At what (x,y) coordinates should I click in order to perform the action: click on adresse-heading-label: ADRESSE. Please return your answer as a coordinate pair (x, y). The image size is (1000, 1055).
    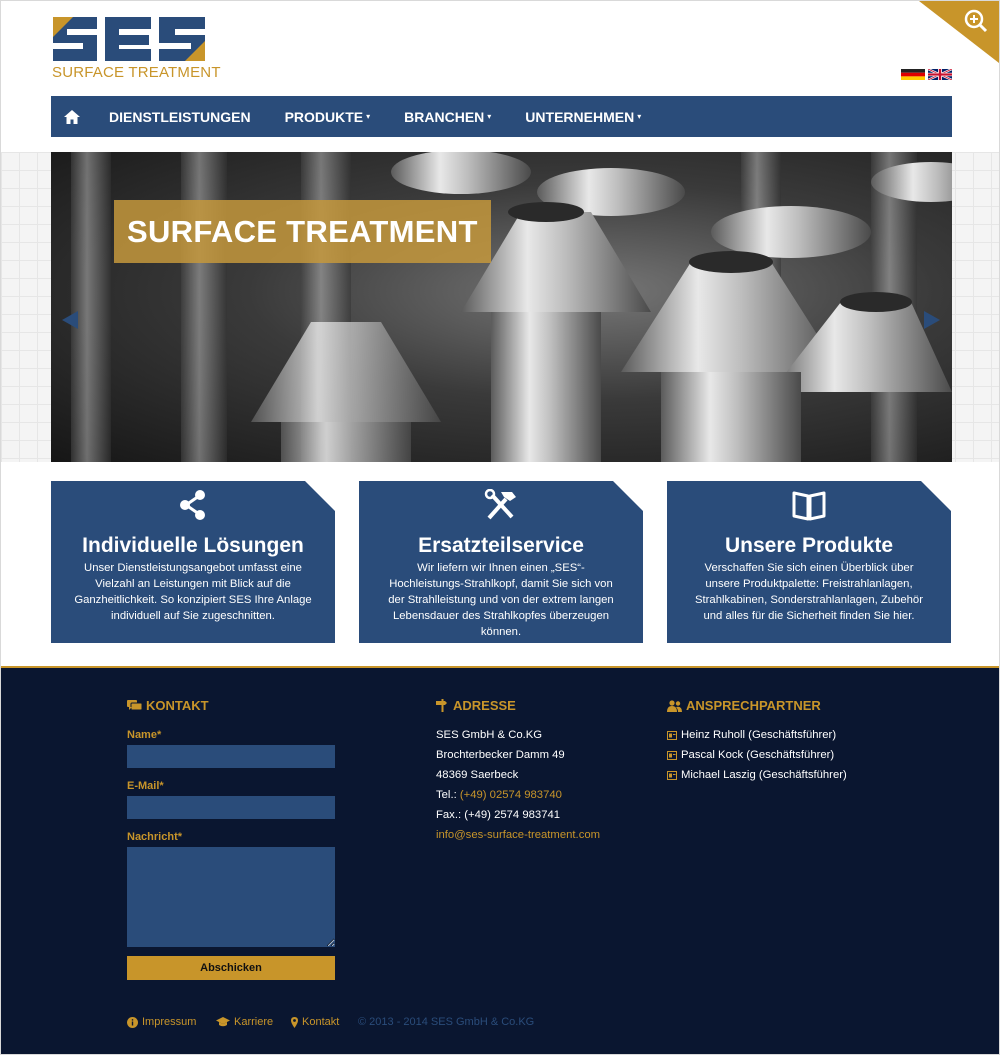
    Looking at the image, I should click on (484, 705).